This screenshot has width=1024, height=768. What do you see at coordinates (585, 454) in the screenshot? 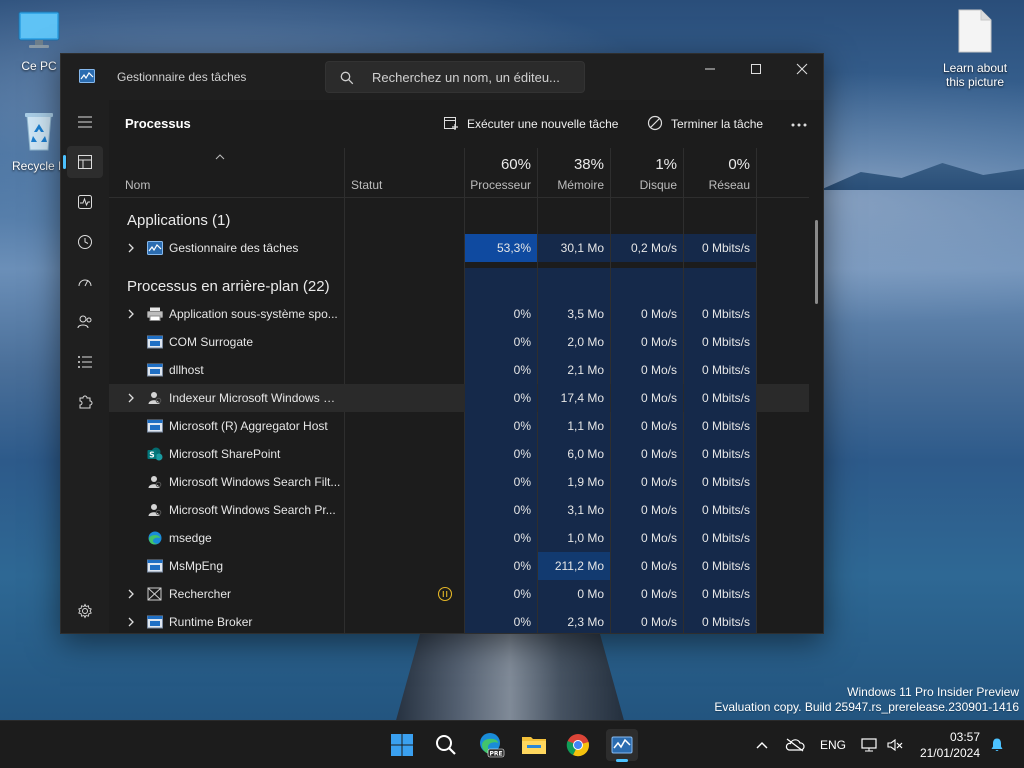
I see `mem-value: 6,0 Mo` at bounding box center [585, 454].